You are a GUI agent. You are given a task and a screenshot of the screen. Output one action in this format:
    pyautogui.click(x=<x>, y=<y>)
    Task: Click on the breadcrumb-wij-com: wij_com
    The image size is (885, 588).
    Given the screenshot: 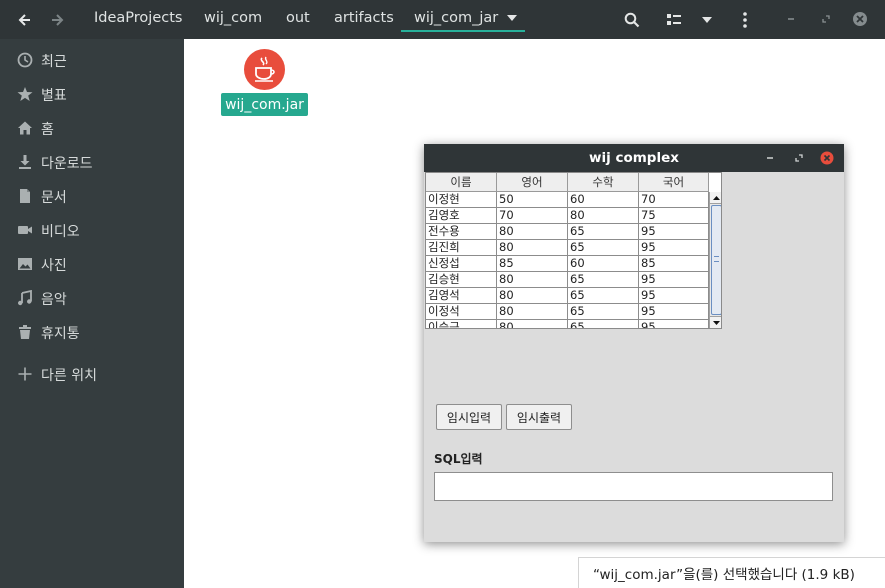 What is the action you would take?
    pyautogui.click(x=233, y=18)
    